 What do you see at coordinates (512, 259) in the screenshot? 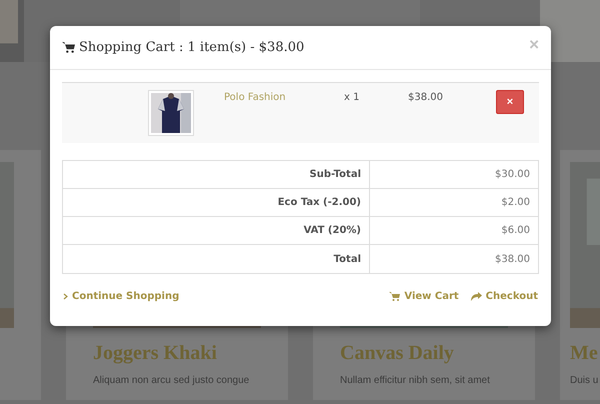
I see `total-value: $38.00` at bounding box center [512, 259].